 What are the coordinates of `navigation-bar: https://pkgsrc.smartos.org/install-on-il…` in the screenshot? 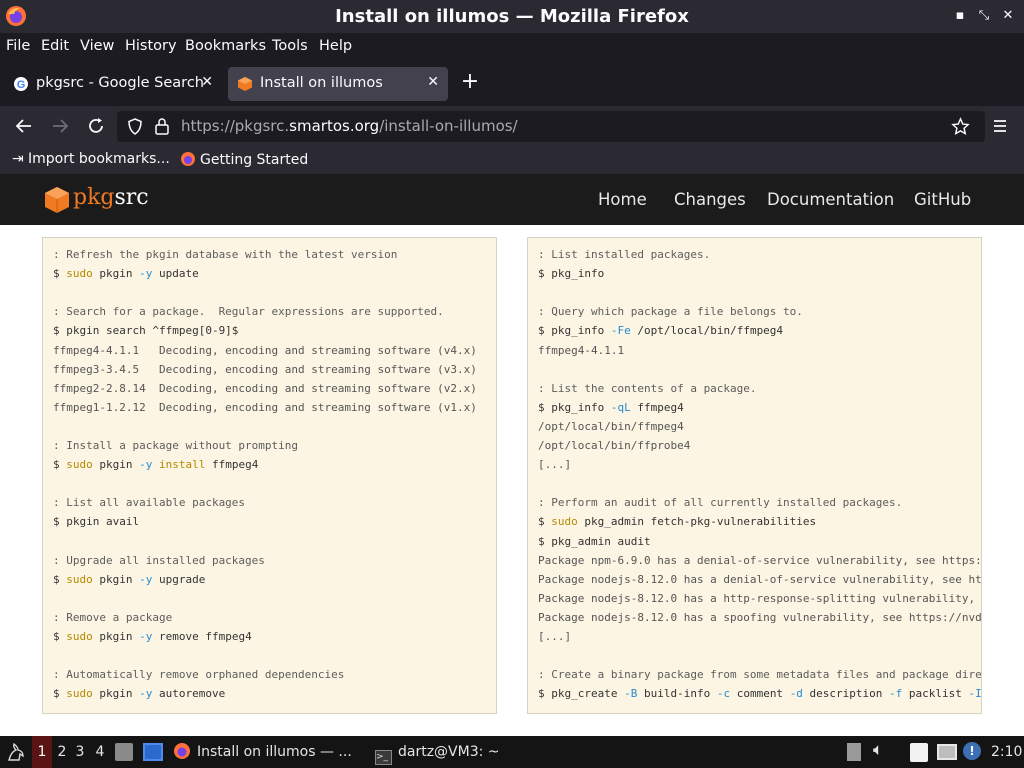 It's located at (512, 126).